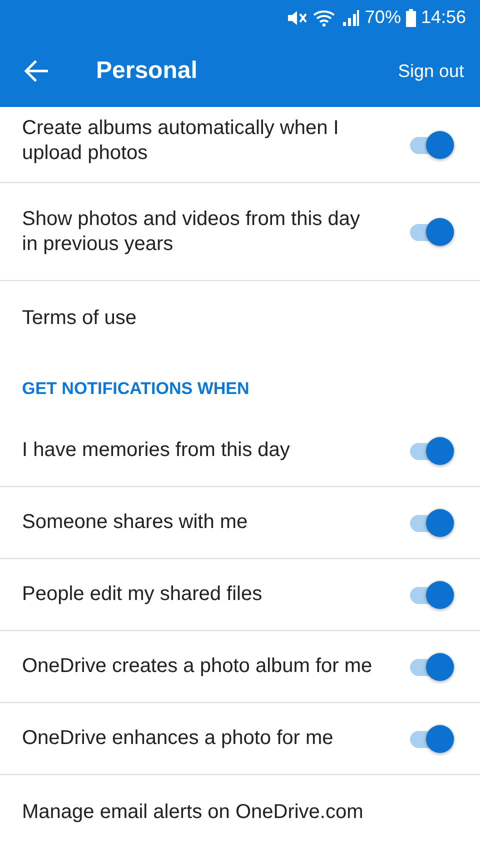 This screenshot has height=853, width=480. What do you see at coordinates (431, 71) in the screenshot?
I see `sign-out-button: Sign out` at bounding box center [431, 71].